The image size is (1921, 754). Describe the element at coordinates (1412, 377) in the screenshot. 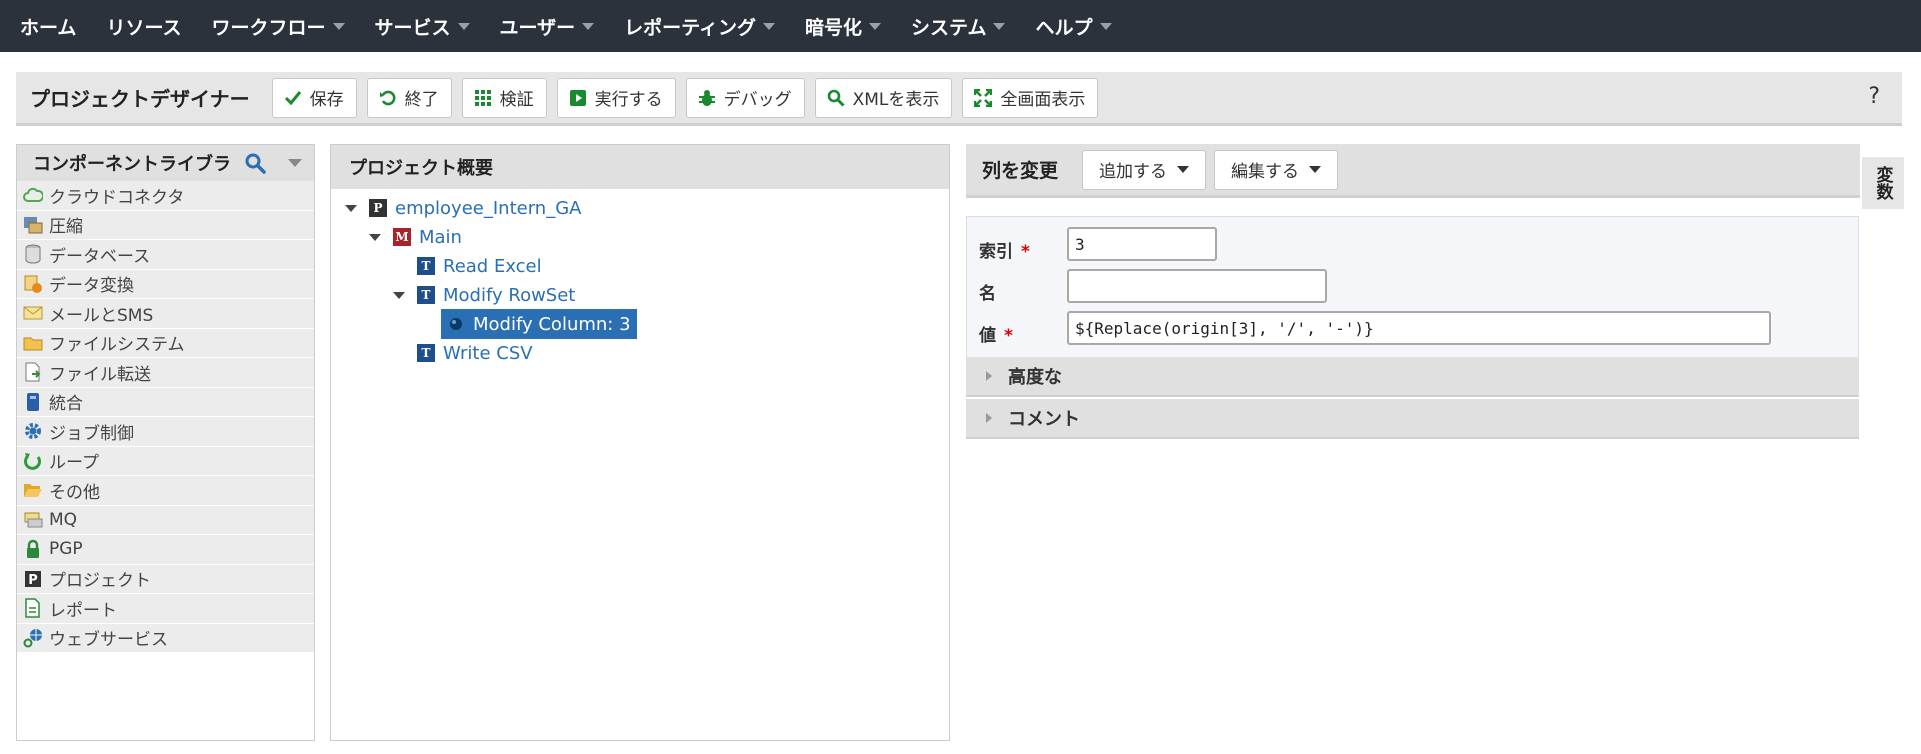

I see `advanced-section: 高度な` at that location.